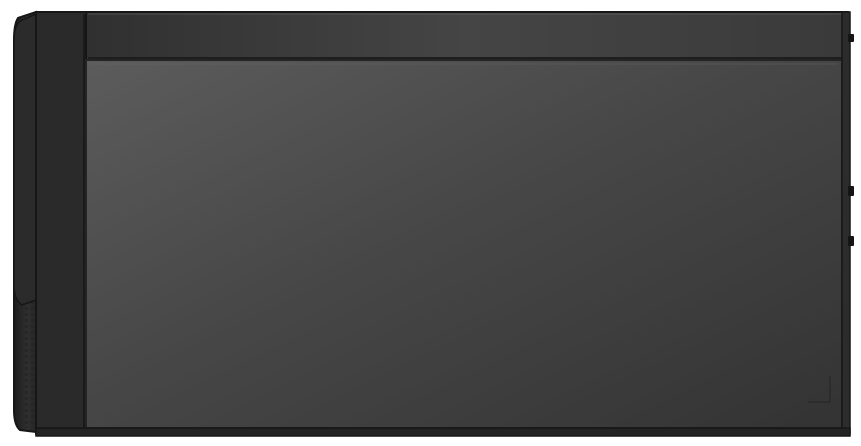 Image resolution: width=861 pixels, height=446 pixels. I want to click on bottom-edge, so click(443, 432).